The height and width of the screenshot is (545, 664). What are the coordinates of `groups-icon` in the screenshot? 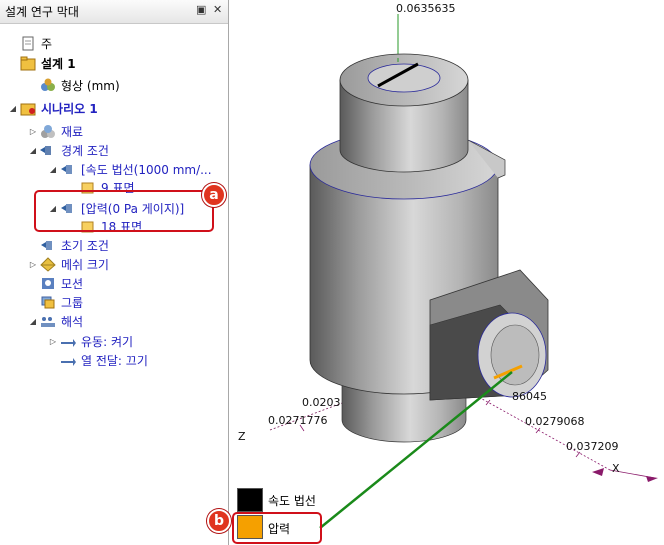 It's located at (48, 302).